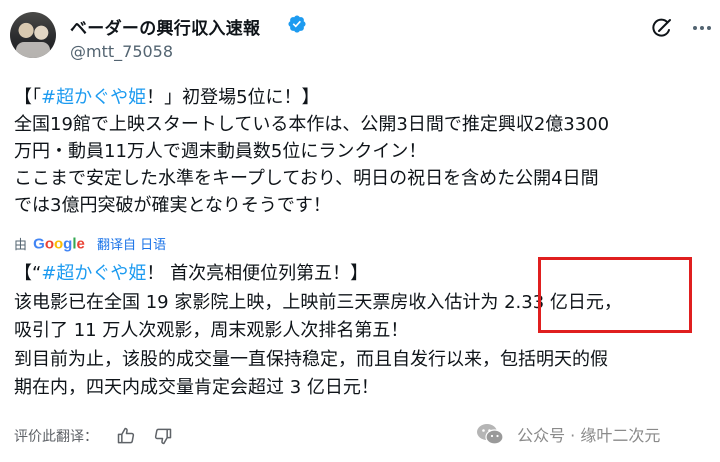 Image resolution: width=720 pixels, height=462 pixels. I want to click on grok-icon, so click(662, 28).